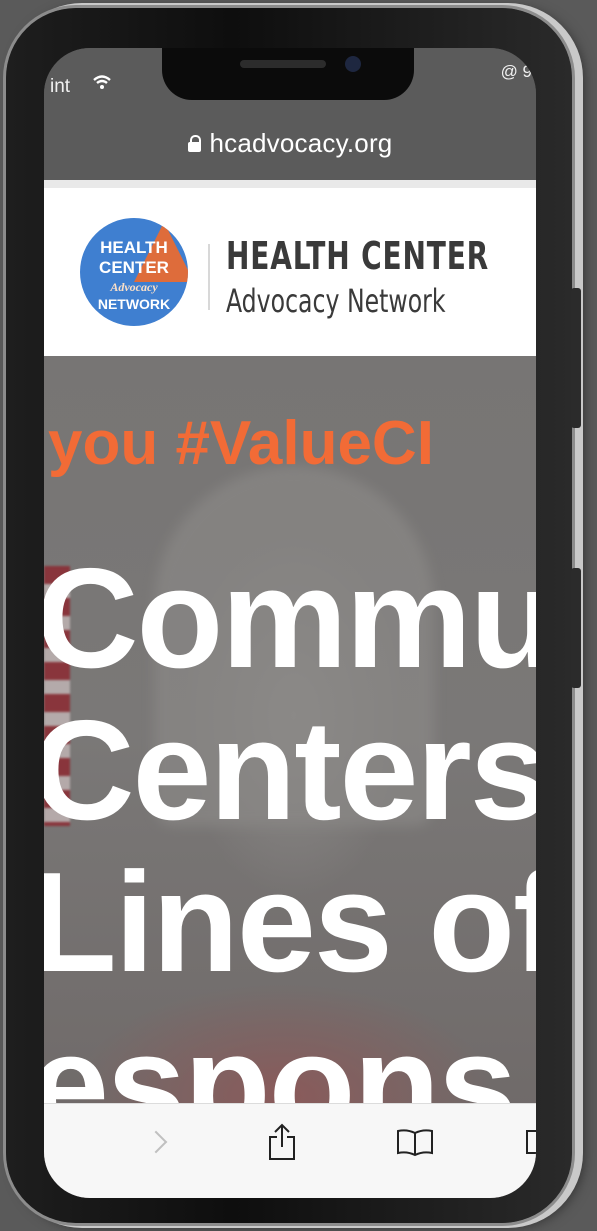  I want to click on hero-headline-line: Commu, so click(290, 618).